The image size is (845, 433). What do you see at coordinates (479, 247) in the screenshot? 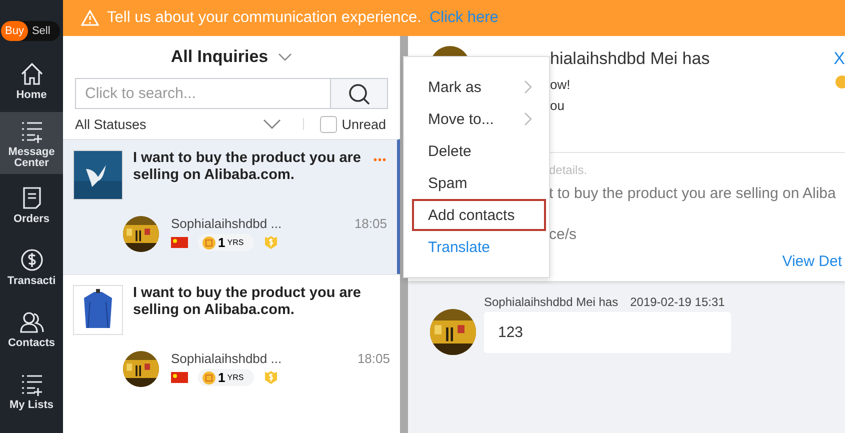
I see `menu-item: Translate` at bounding box center [479, 247].